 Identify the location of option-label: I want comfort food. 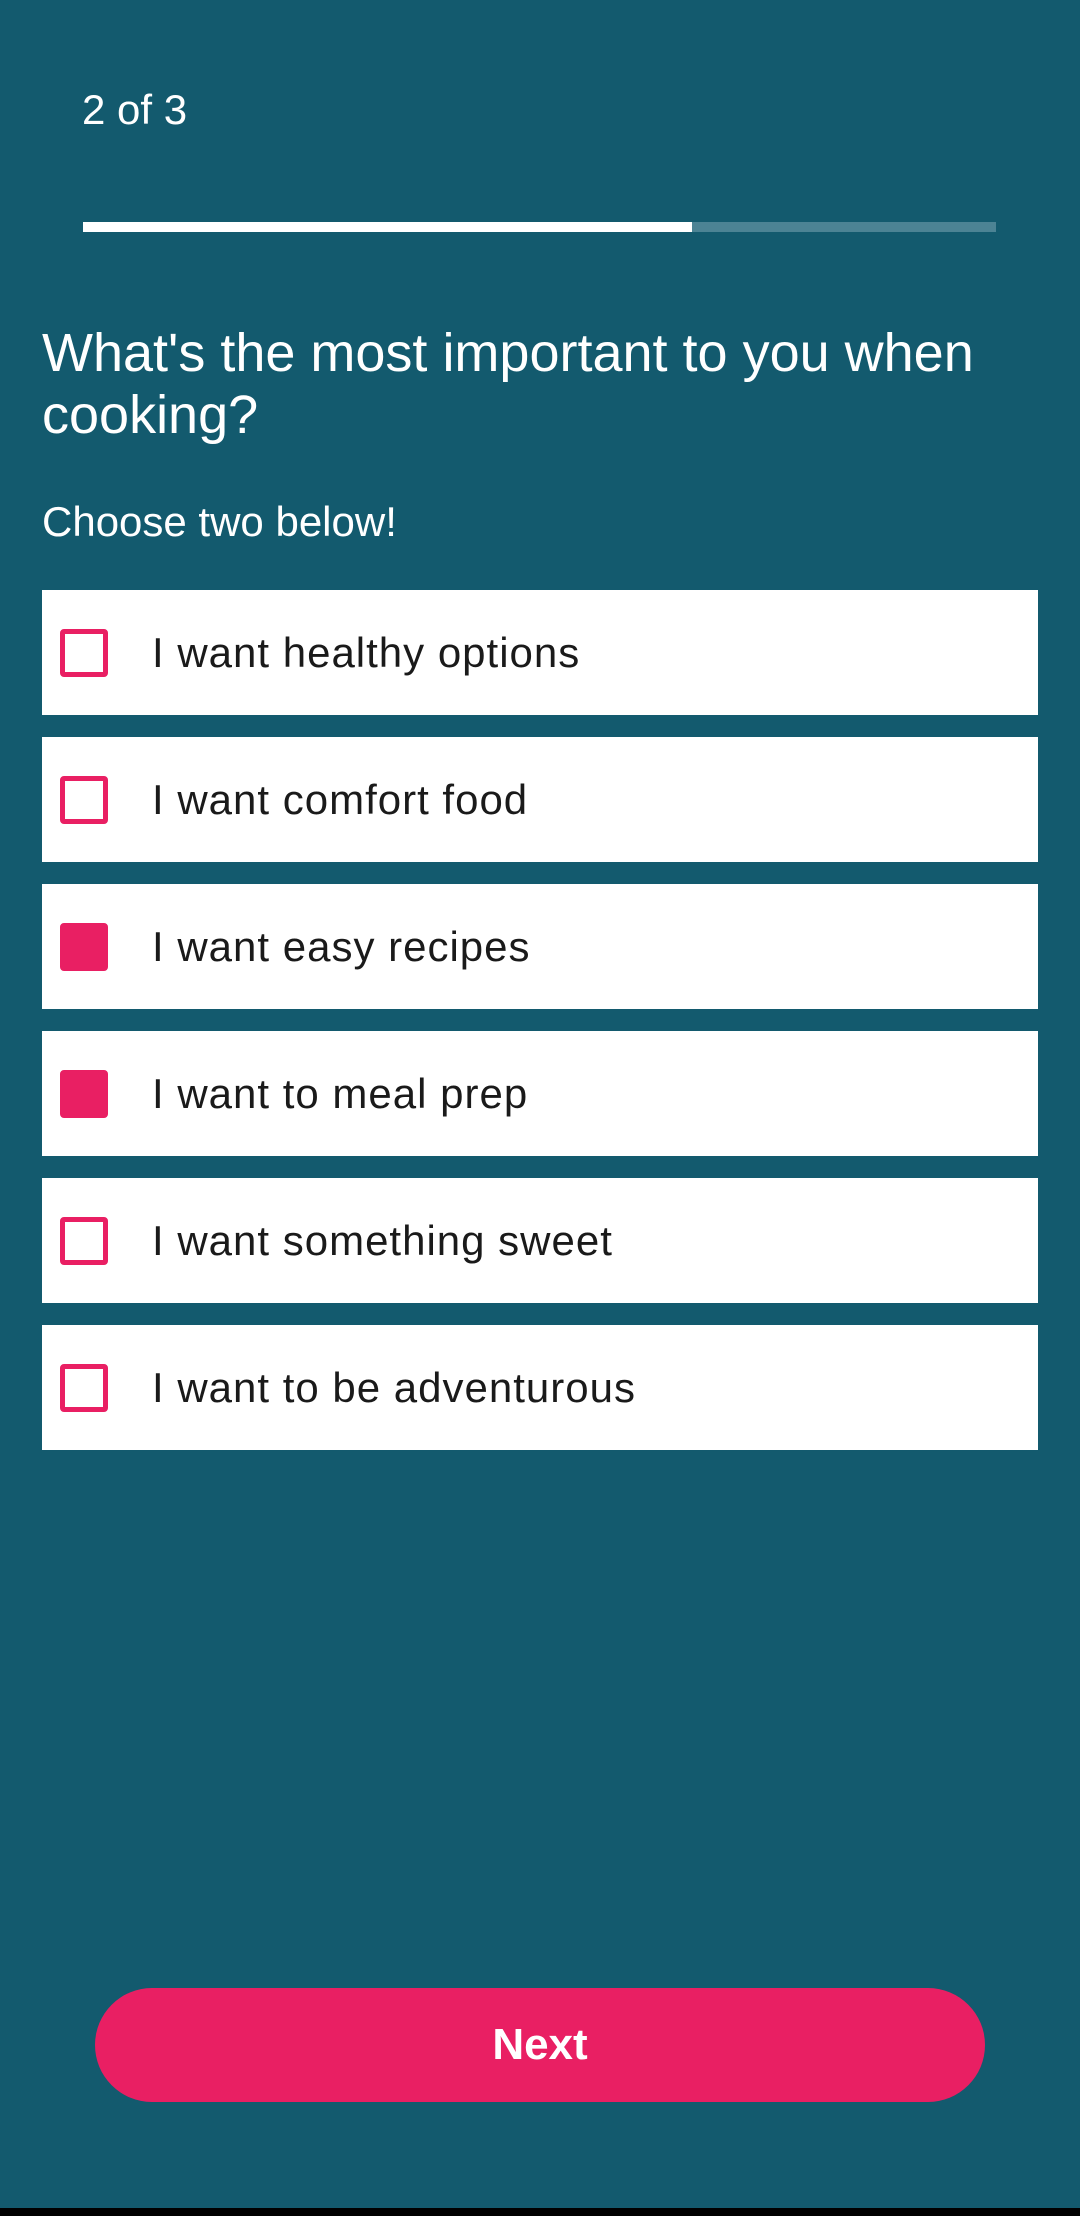
(340, 799).